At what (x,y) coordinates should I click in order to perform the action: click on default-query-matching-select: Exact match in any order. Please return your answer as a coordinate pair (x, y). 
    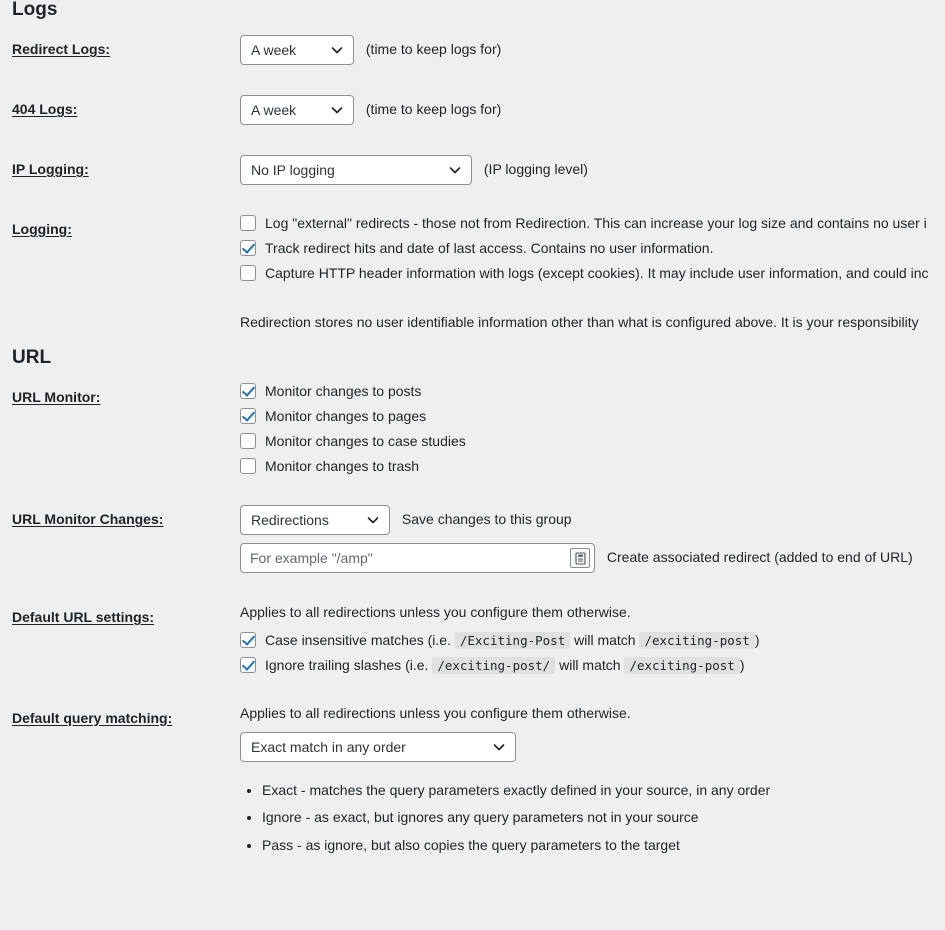
    Looking at the image, I should click on (378, 747).